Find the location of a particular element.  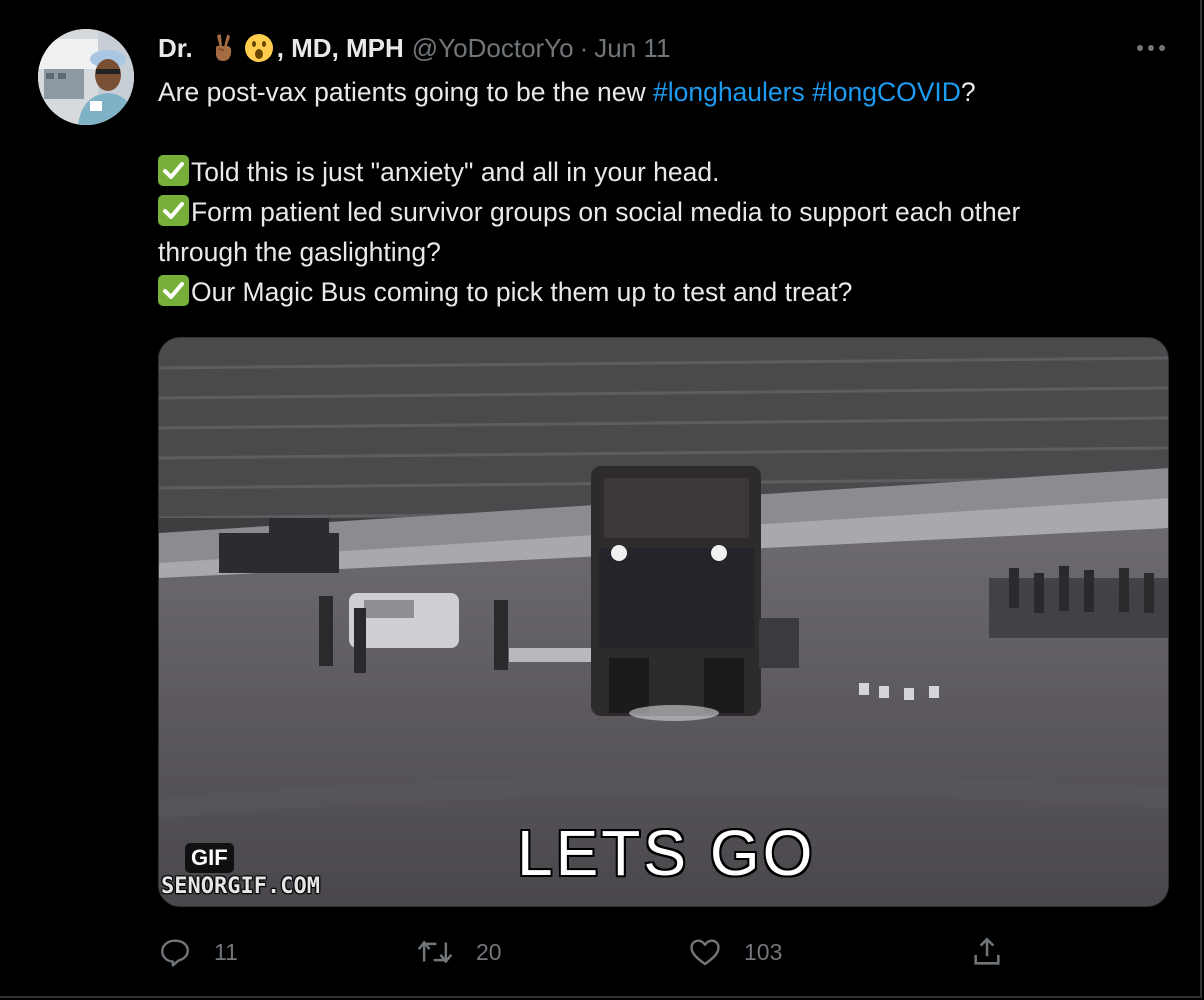

like-count: 103 is located at coordinates (763, 951).